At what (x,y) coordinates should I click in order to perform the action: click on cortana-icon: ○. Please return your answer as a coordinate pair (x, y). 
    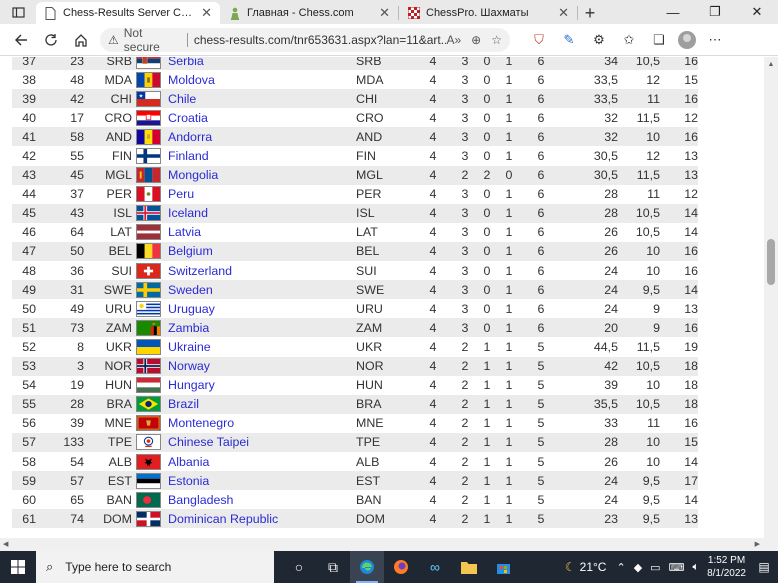
    Looking at the image, I should click on (299, 567).